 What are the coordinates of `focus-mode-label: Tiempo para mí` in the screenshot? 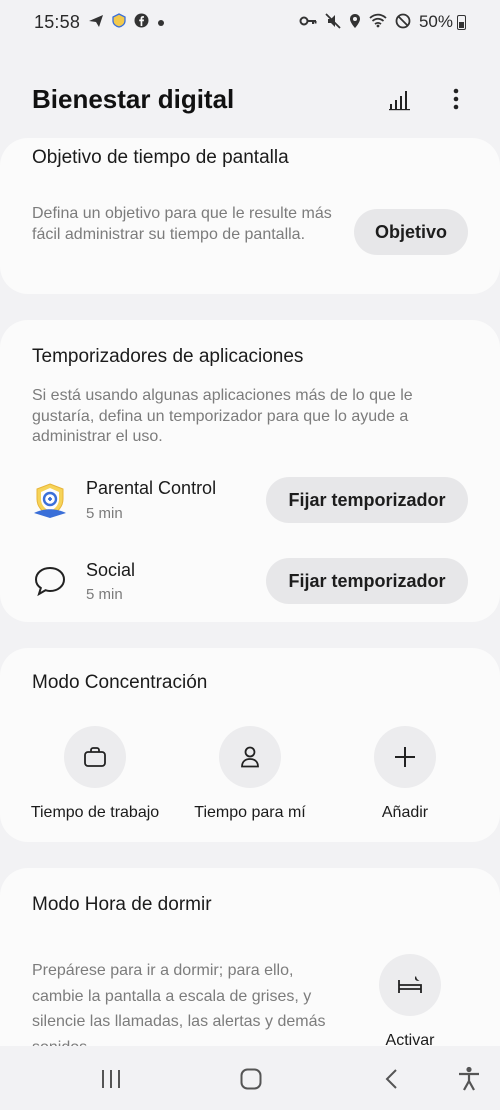 It's located at (250, 812).